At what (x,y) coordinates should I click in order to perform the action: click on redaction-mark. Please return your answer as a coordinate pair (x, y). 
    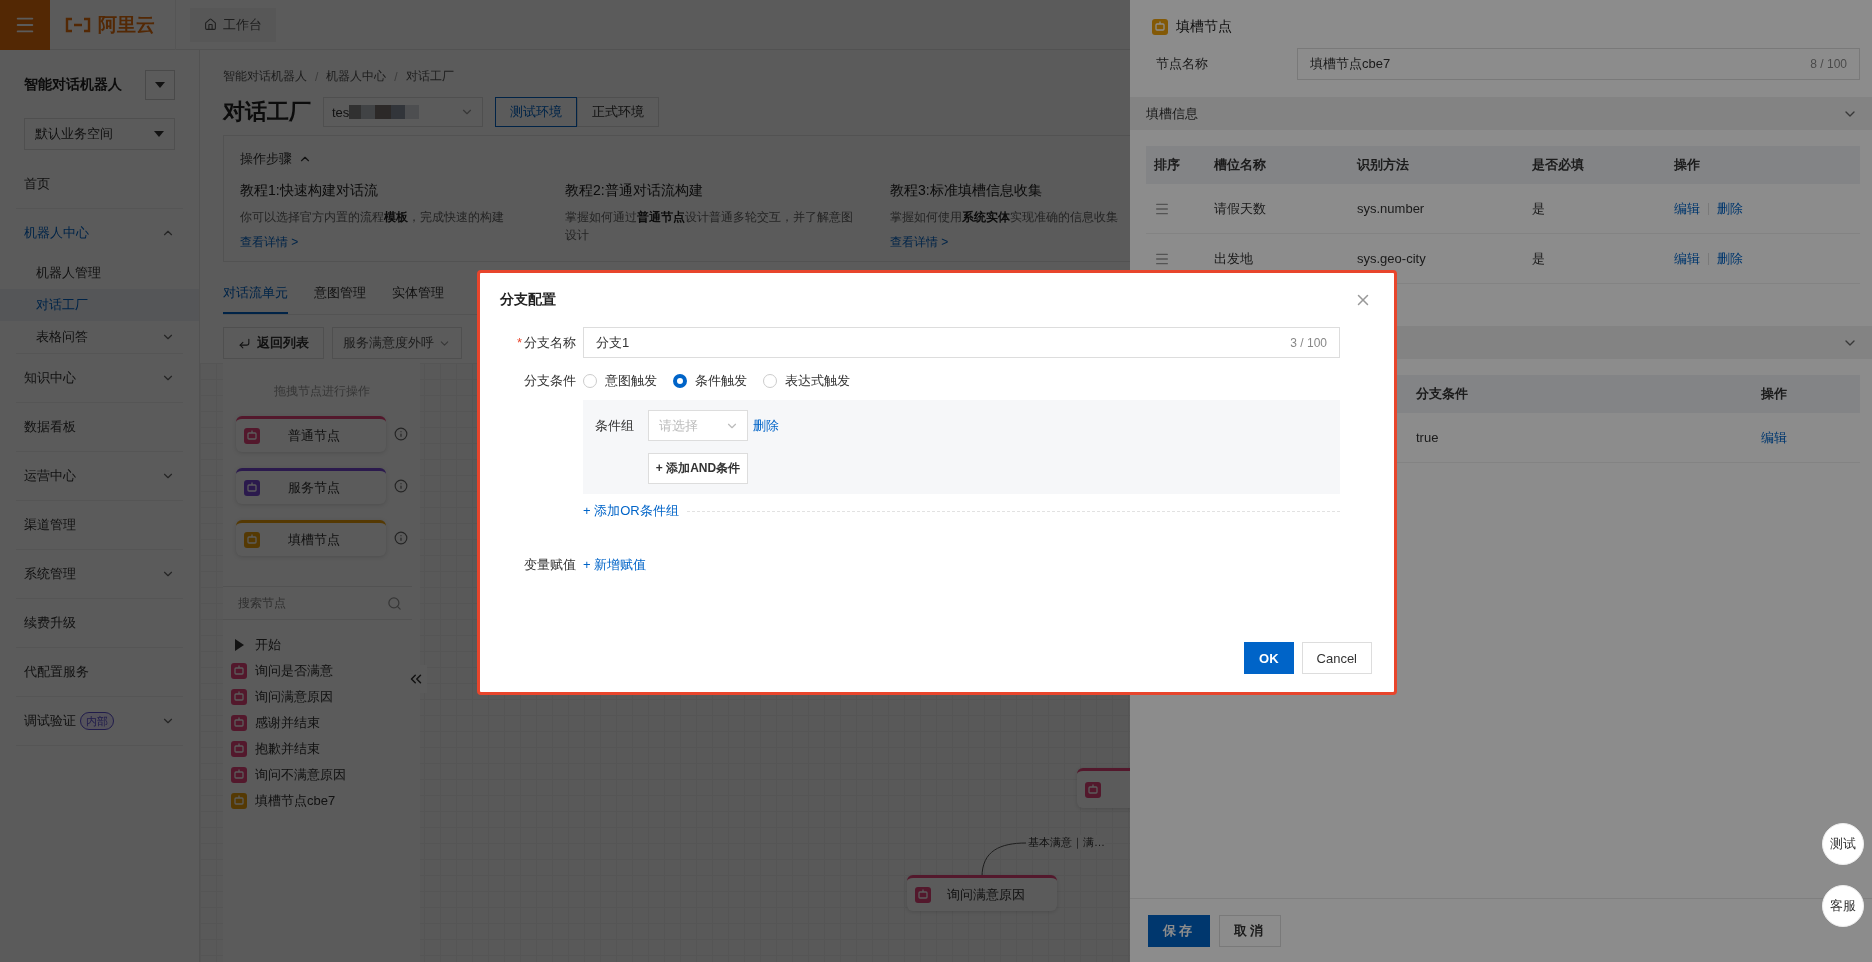
    Looking at the image, I should click on (384, 112).